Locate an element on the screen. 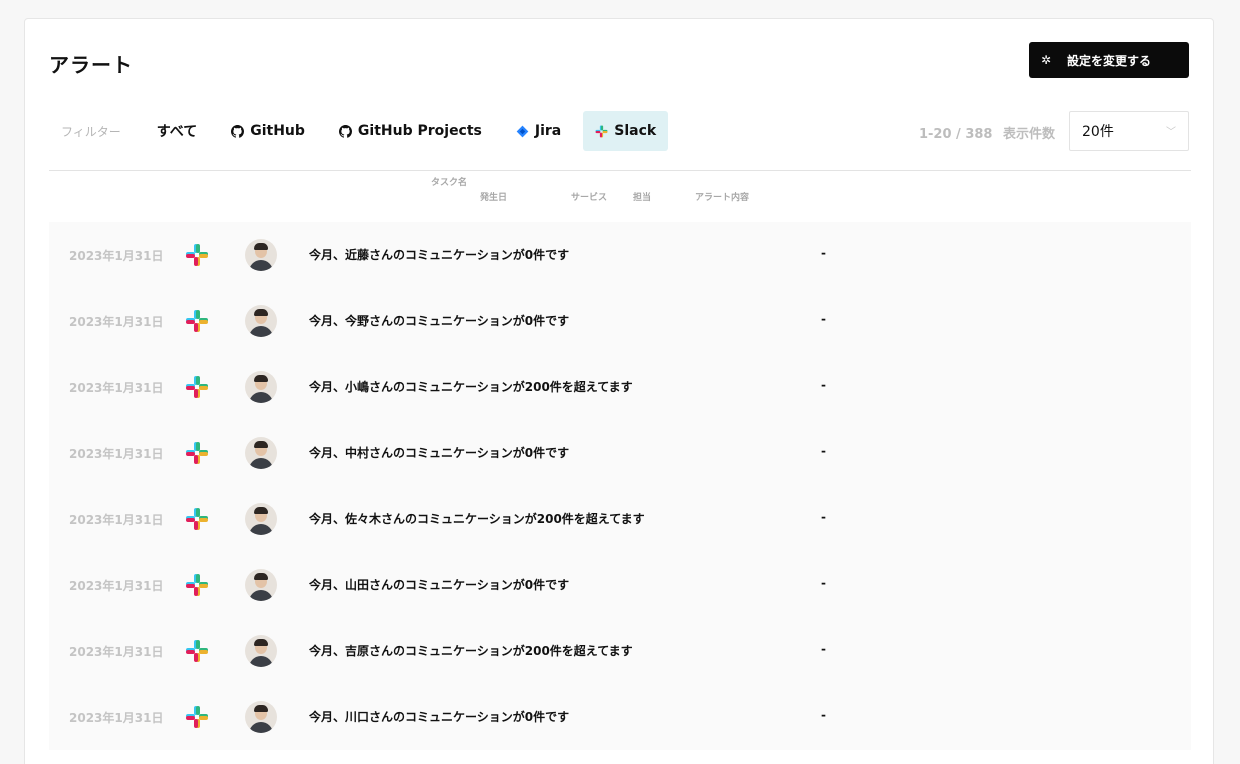 Image resolution: width=1240 pixels, height=764 pixels. gear-icon: ✲ is located at coordinates (1046, 60).